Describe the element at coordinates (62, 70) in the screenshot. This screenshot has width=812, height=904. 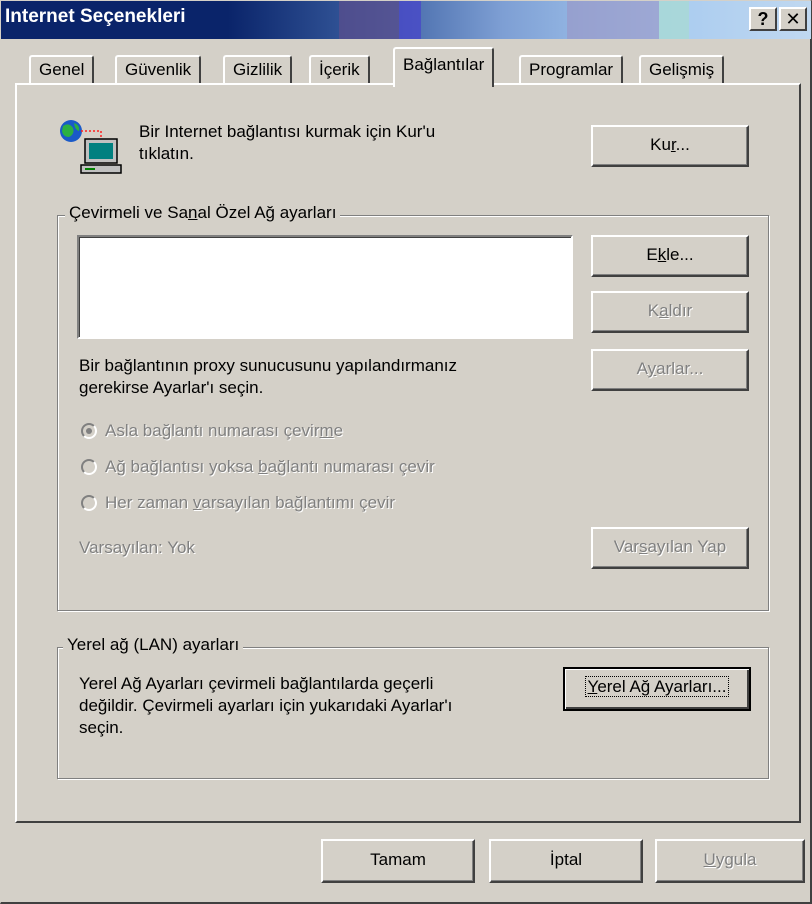
I see `tab-genel: Genel` at that location.